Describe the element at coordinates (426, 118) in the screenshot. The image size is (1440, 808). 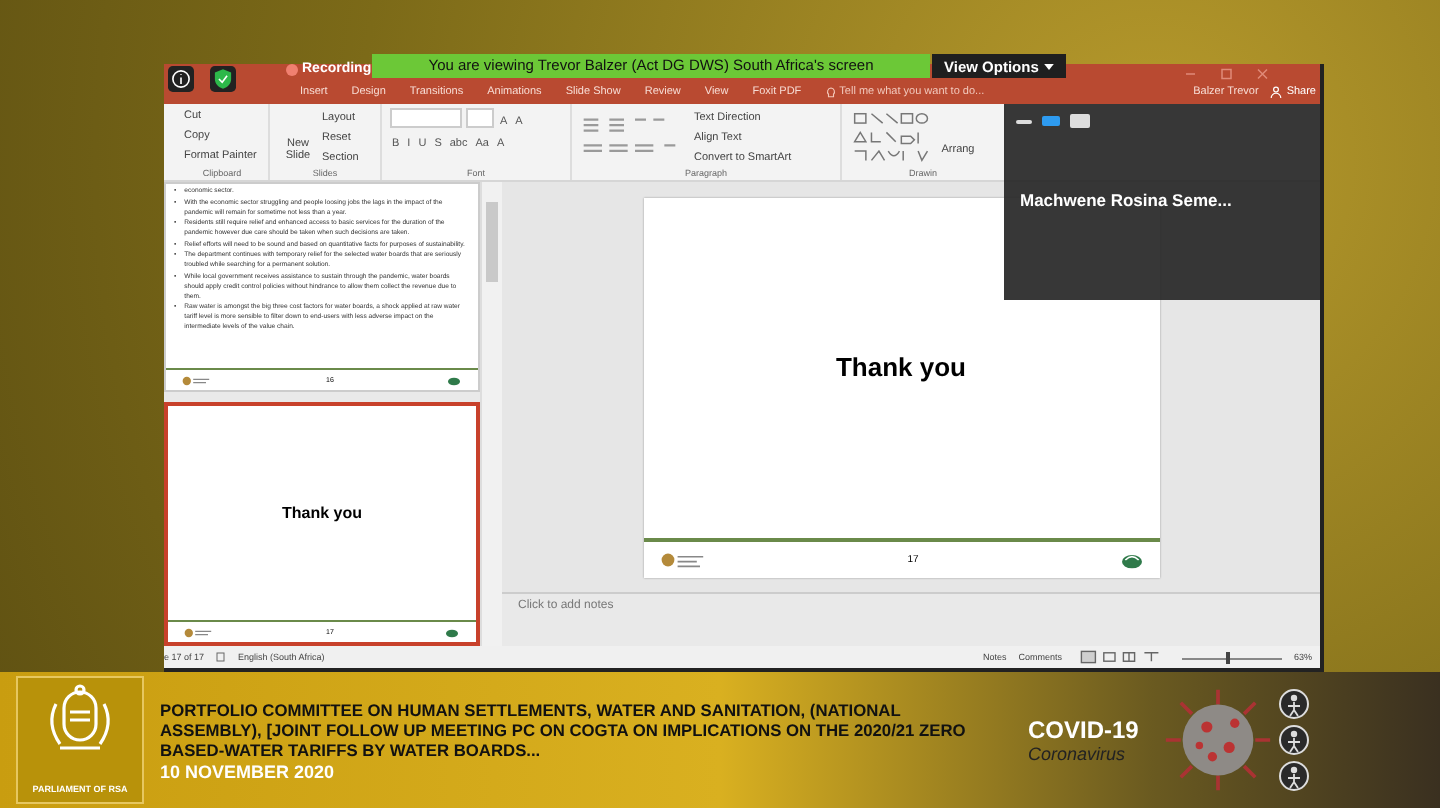
I see `font-name-field` at that location.